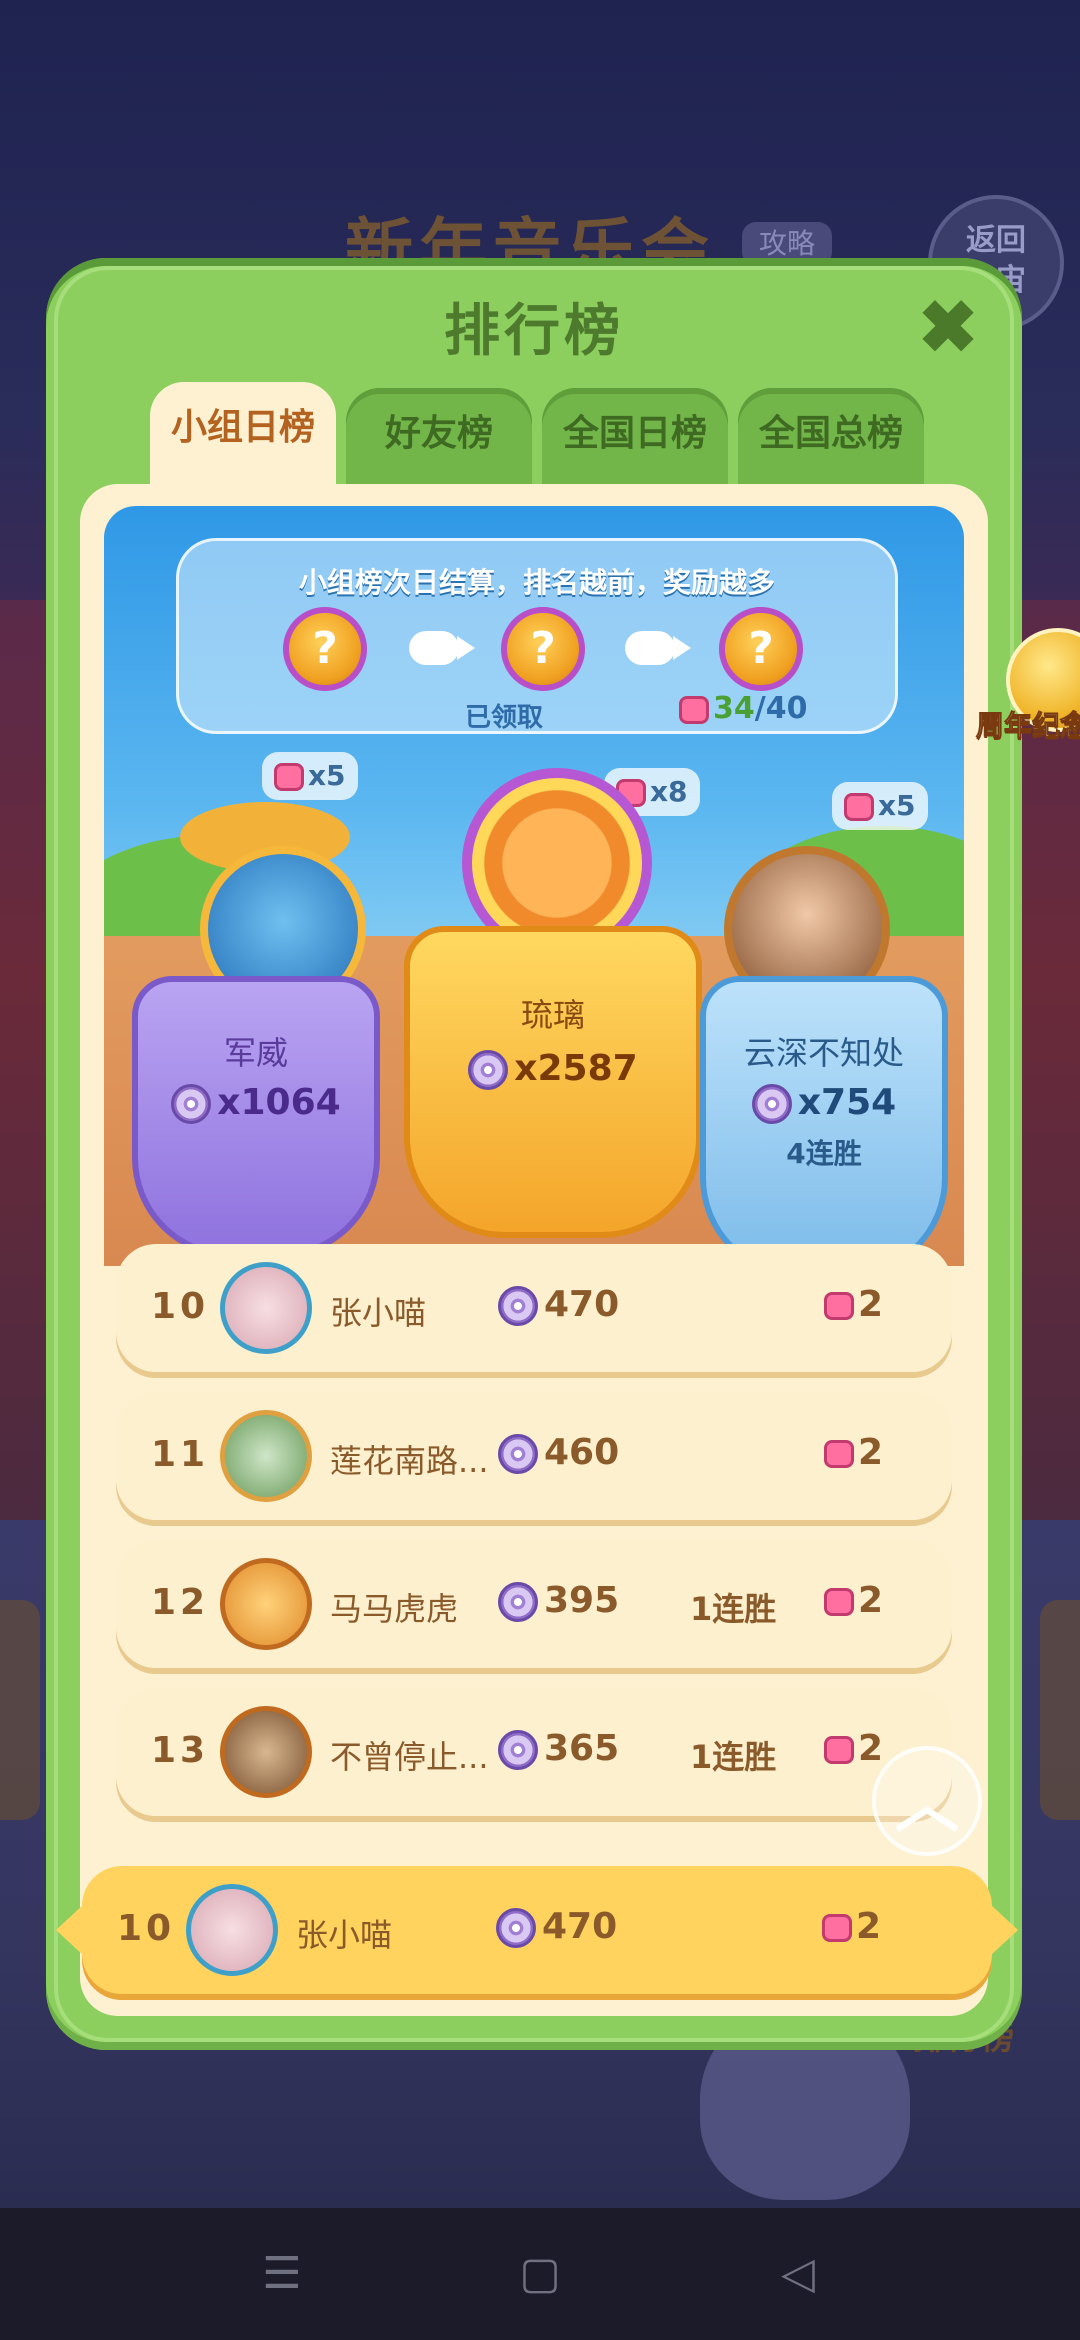  What do you see at coordinates (948, 328) in the screenshot?
I see `close-icon: ✖` at bounding box center [948, 328].